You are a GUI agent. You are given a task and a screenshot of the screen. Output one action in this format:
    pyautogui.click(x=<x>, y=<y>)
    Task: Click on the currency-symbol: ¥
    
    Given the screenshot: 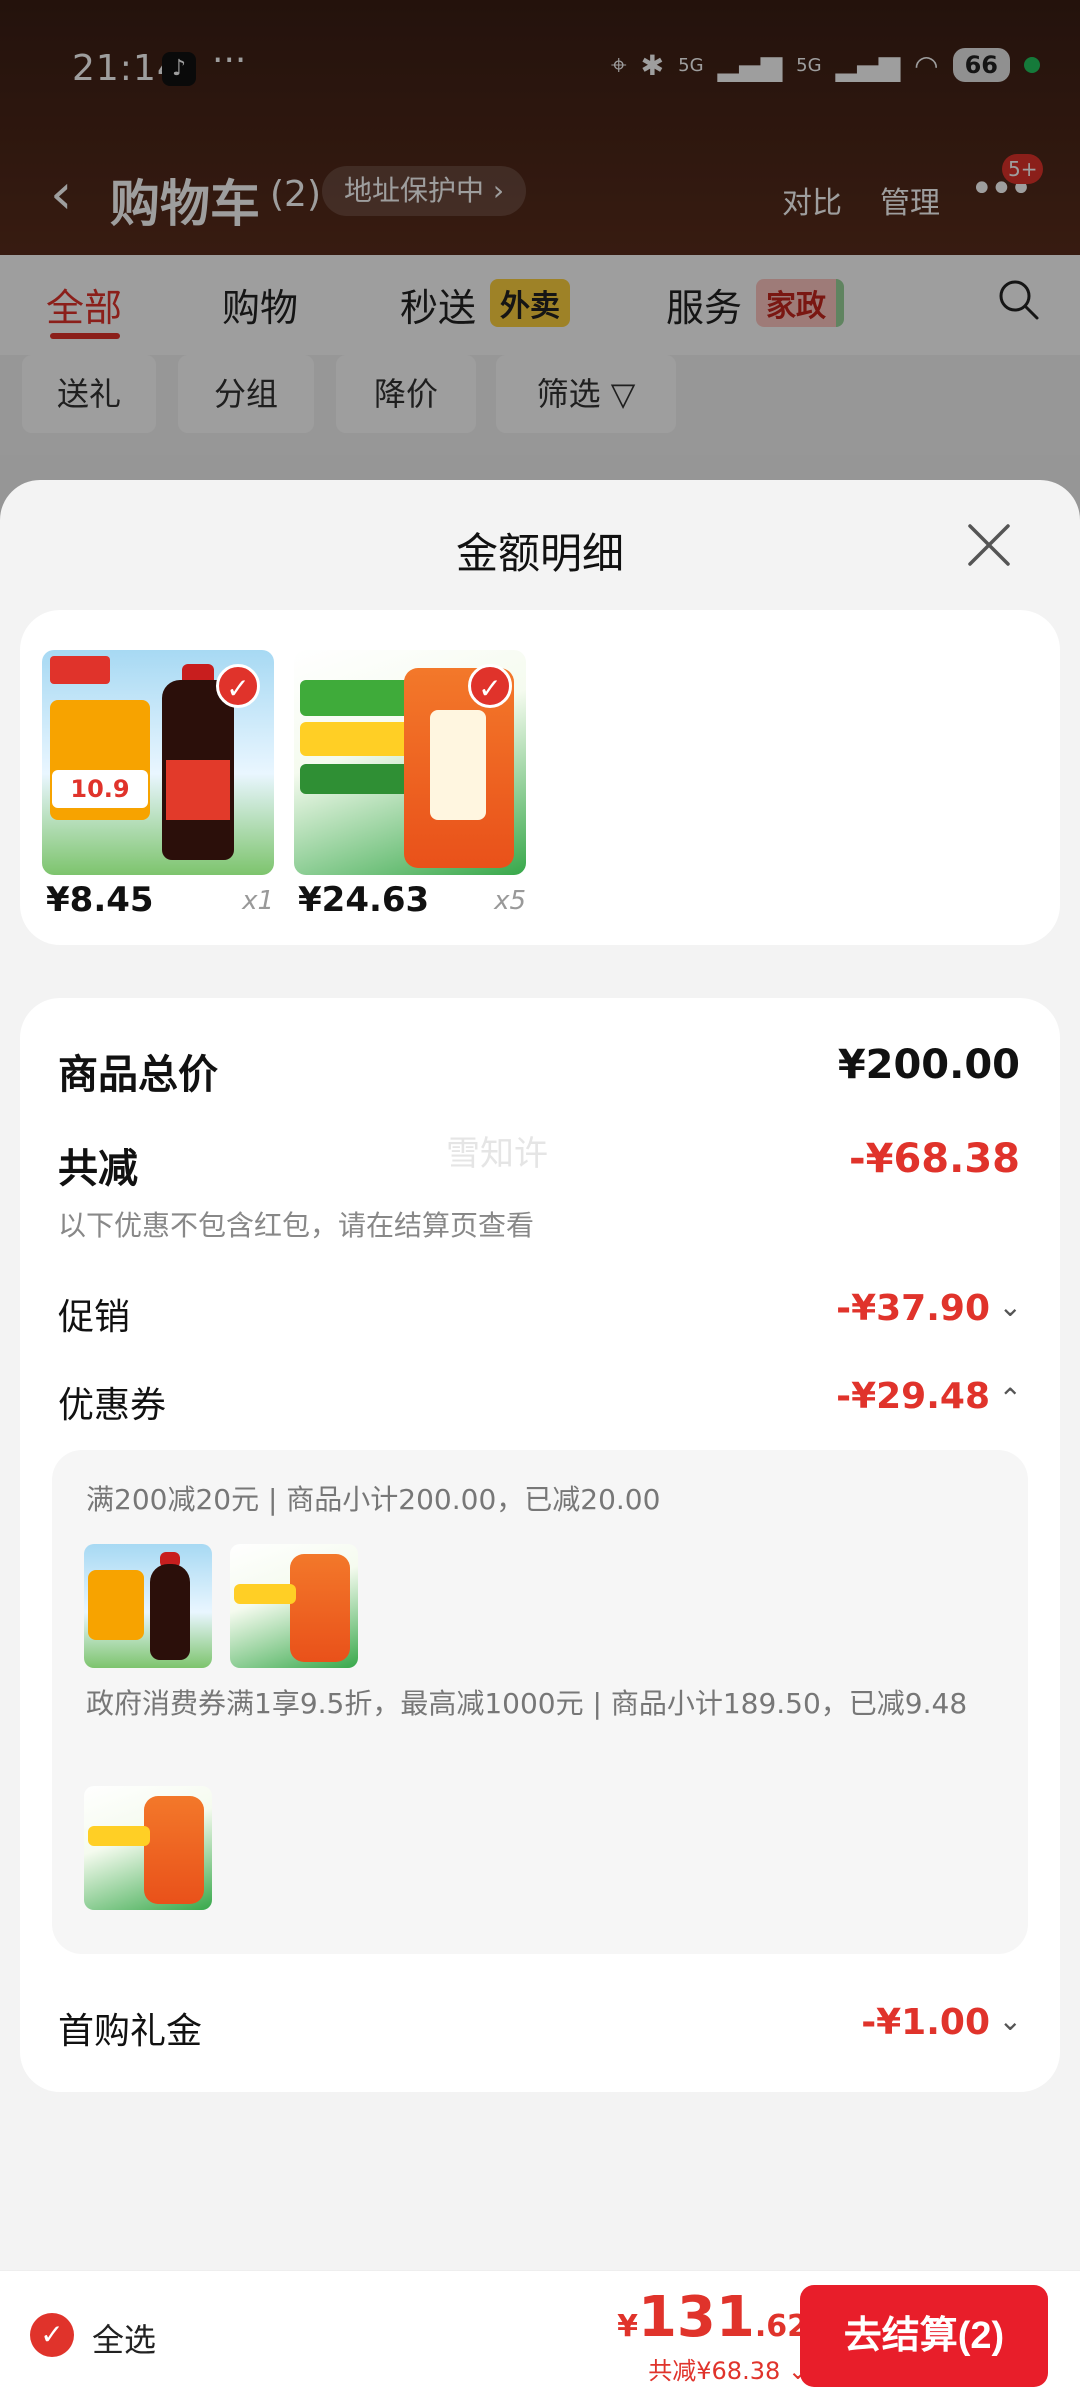 What is the action you would take?
    pyautogui.click(x=627, y=2326)
    